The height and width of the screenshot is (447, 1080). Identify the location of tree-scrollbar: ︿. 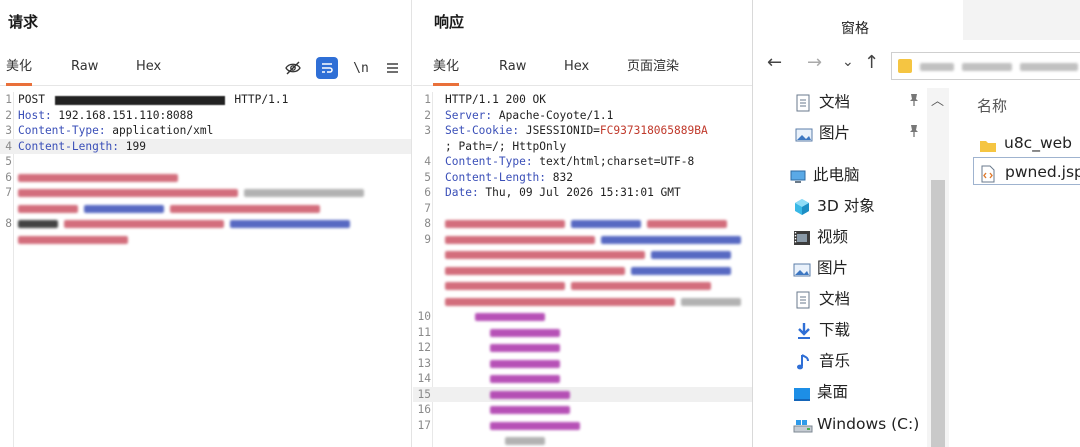
(938, 267).